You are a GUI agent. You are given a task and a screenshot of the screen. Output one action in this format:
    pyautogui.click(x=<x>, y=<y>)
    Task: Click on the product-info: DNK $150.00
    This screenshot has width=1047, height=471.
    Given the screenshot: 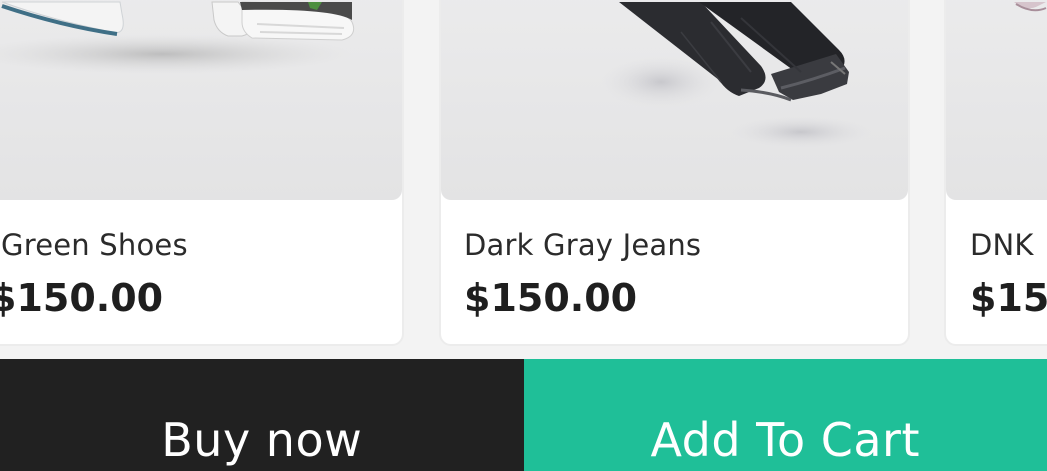 What is the action you would take?
    pyautogui.click(x=996, y=272)
    